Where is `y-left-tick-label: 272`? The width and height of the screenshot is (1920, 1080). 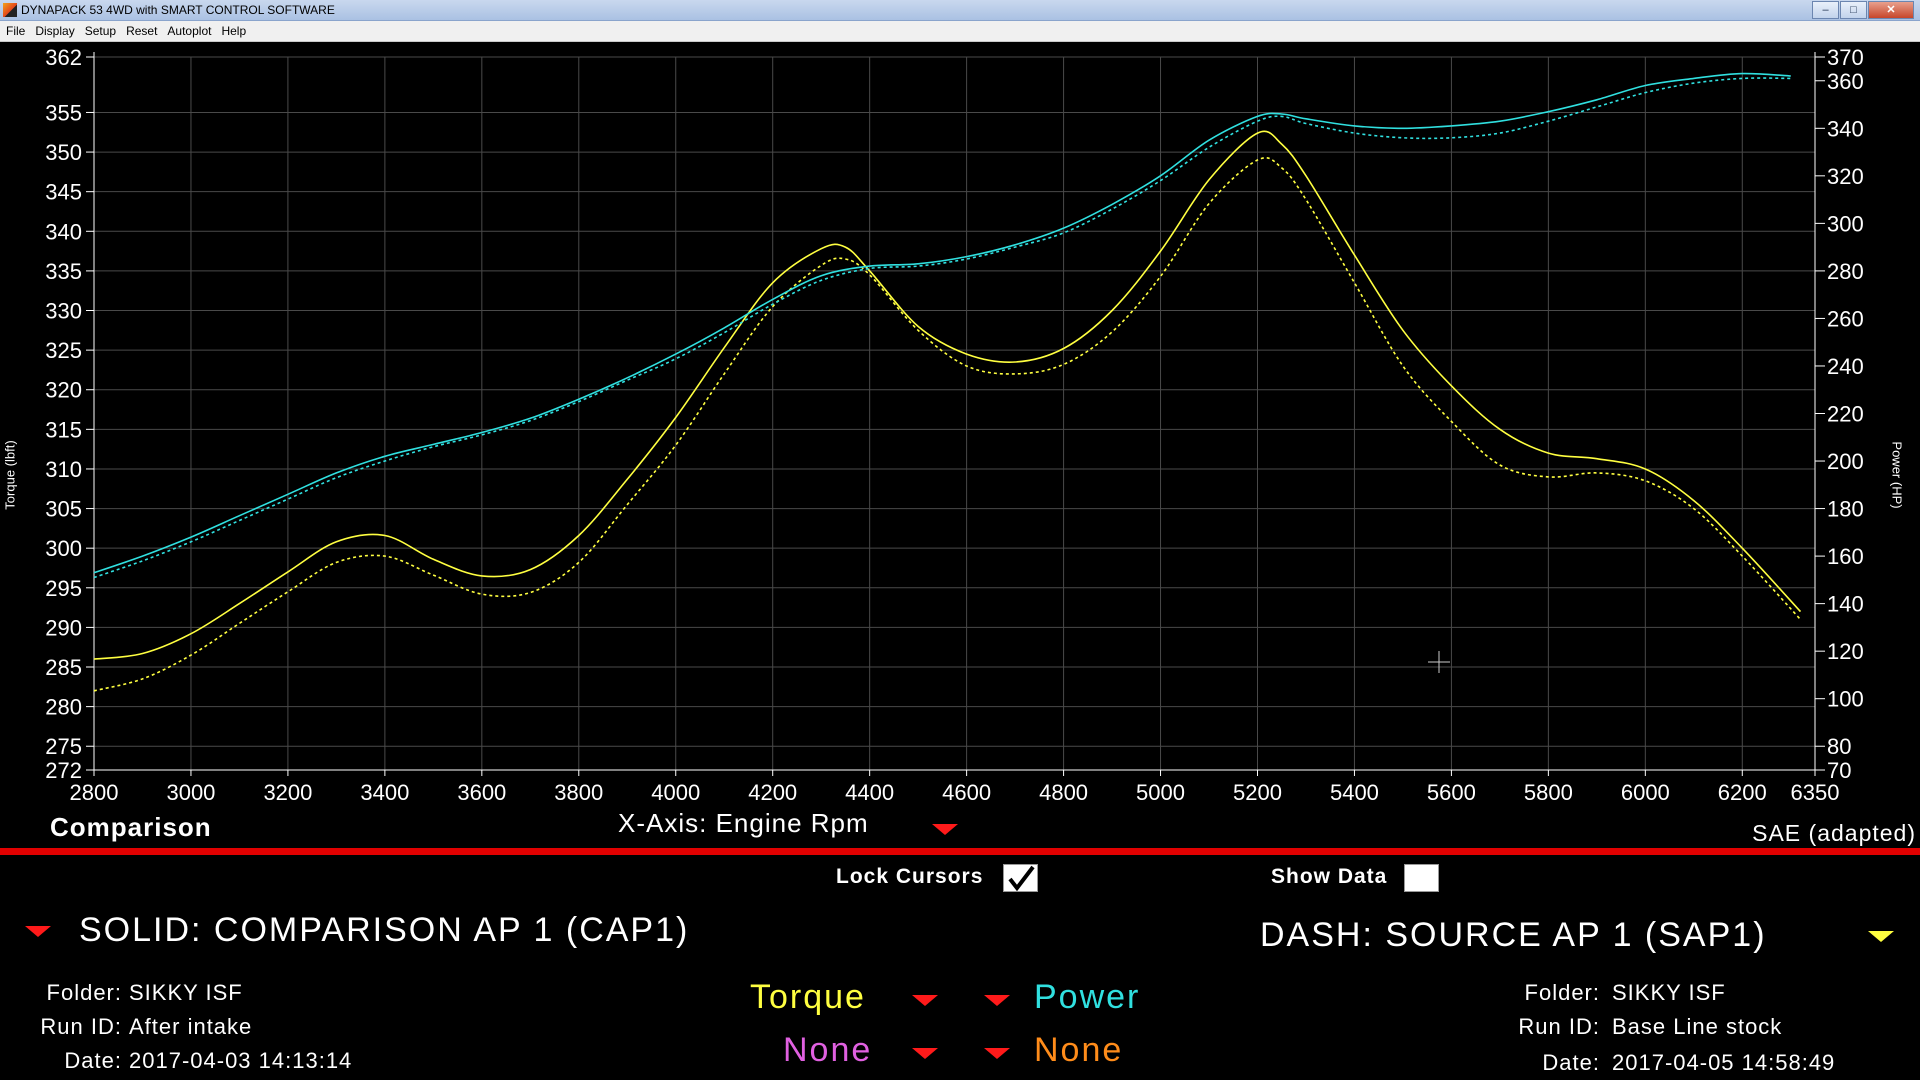 y-left-tick-label: 272 is located at coordinates (63, 770).